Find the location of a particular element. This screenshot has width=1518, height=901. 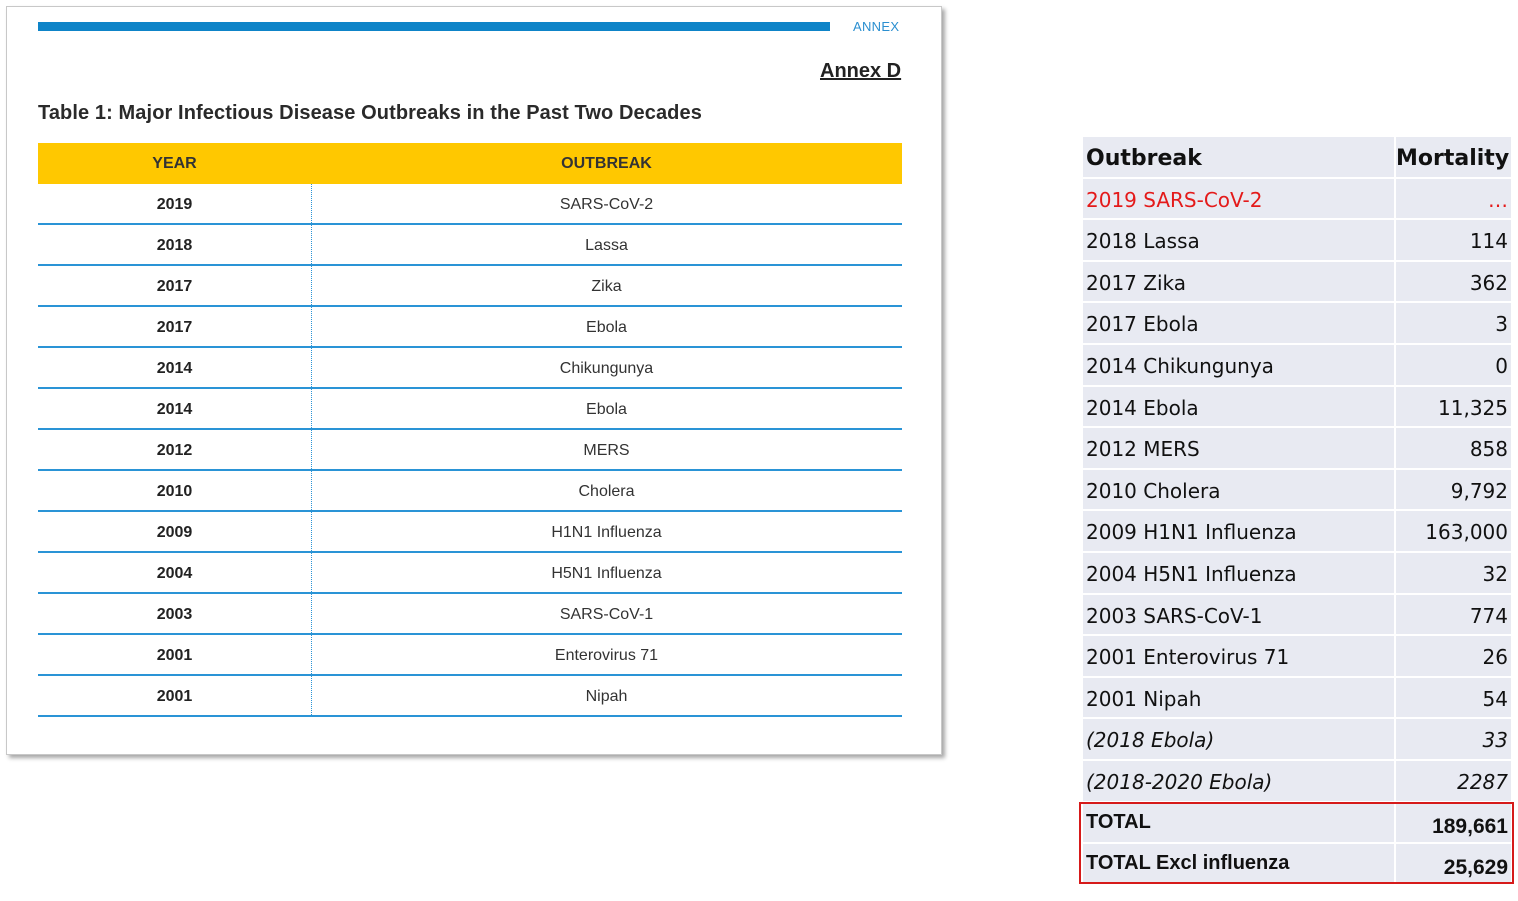

mortality-value: 114 is located at coordinates (1453, 240).